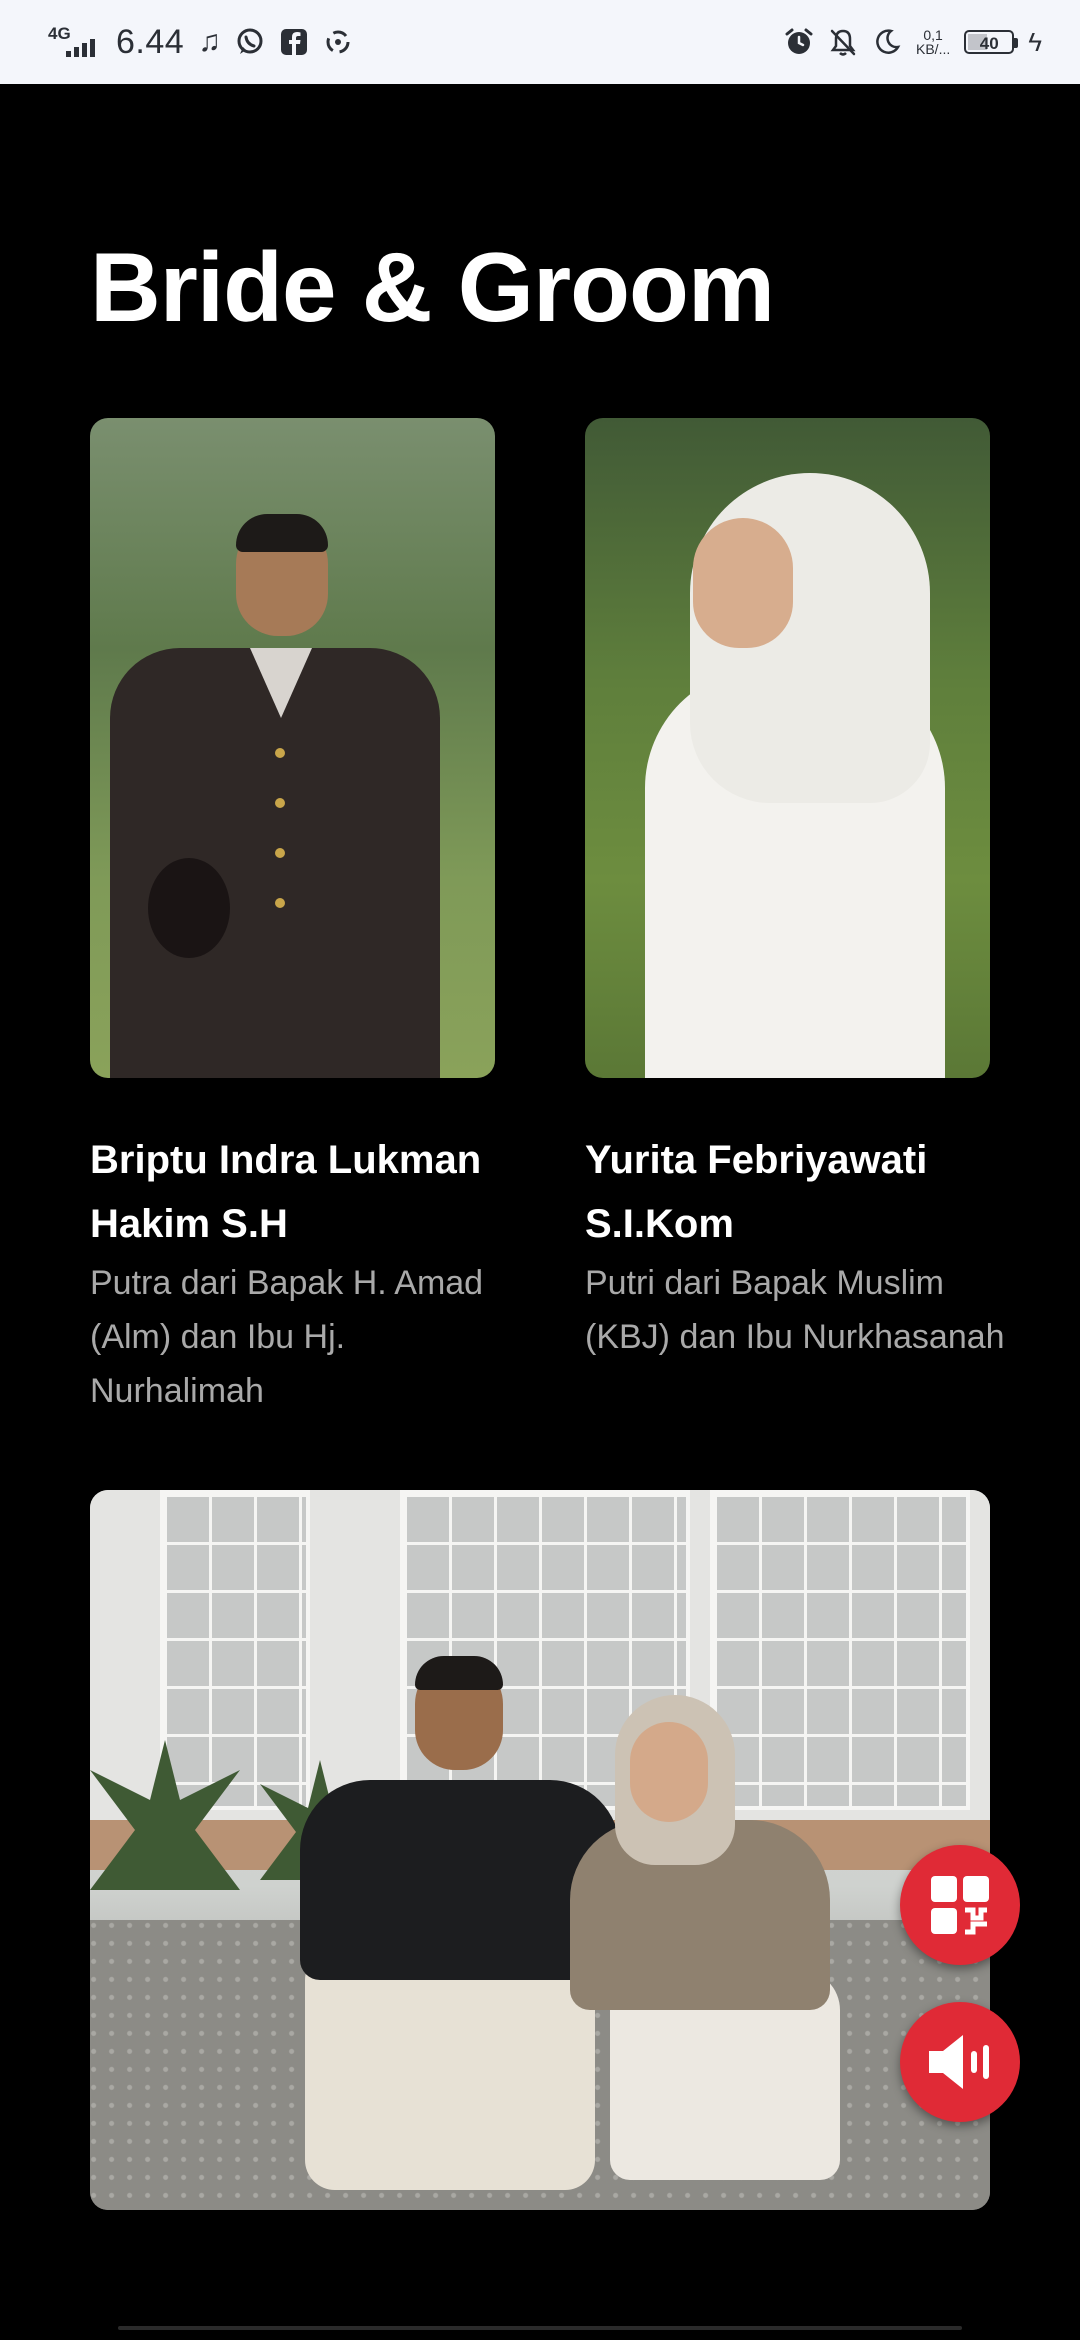 This screenshot has width=1080, height=2340. I want to click on sound-toggle-button, so click(960, 2062).